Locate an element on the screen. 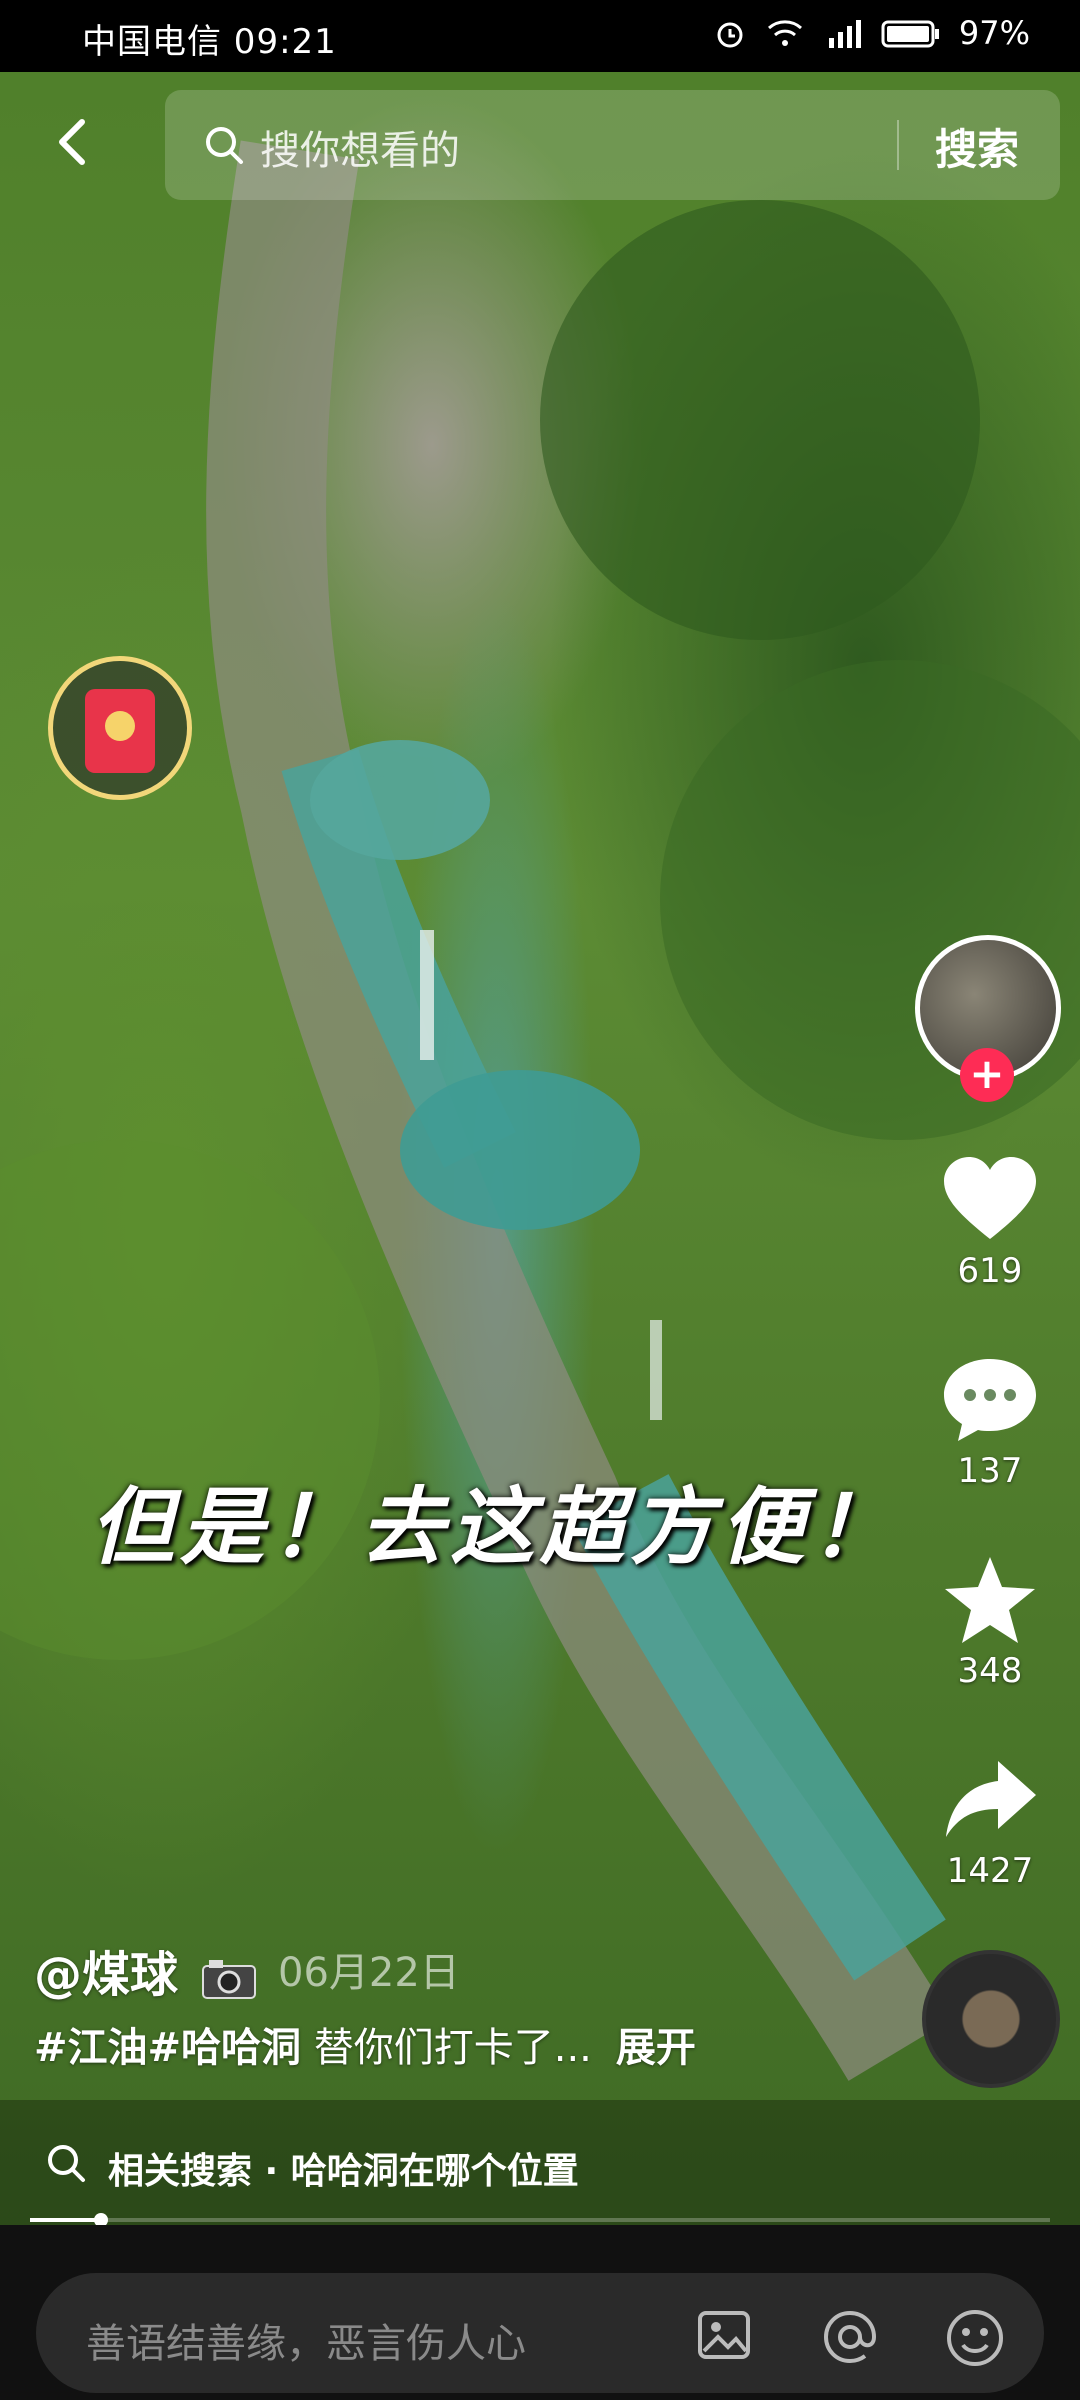 This screenshot has height=2400, width=1080. wifi-icon is located at coordinates (784, 33).